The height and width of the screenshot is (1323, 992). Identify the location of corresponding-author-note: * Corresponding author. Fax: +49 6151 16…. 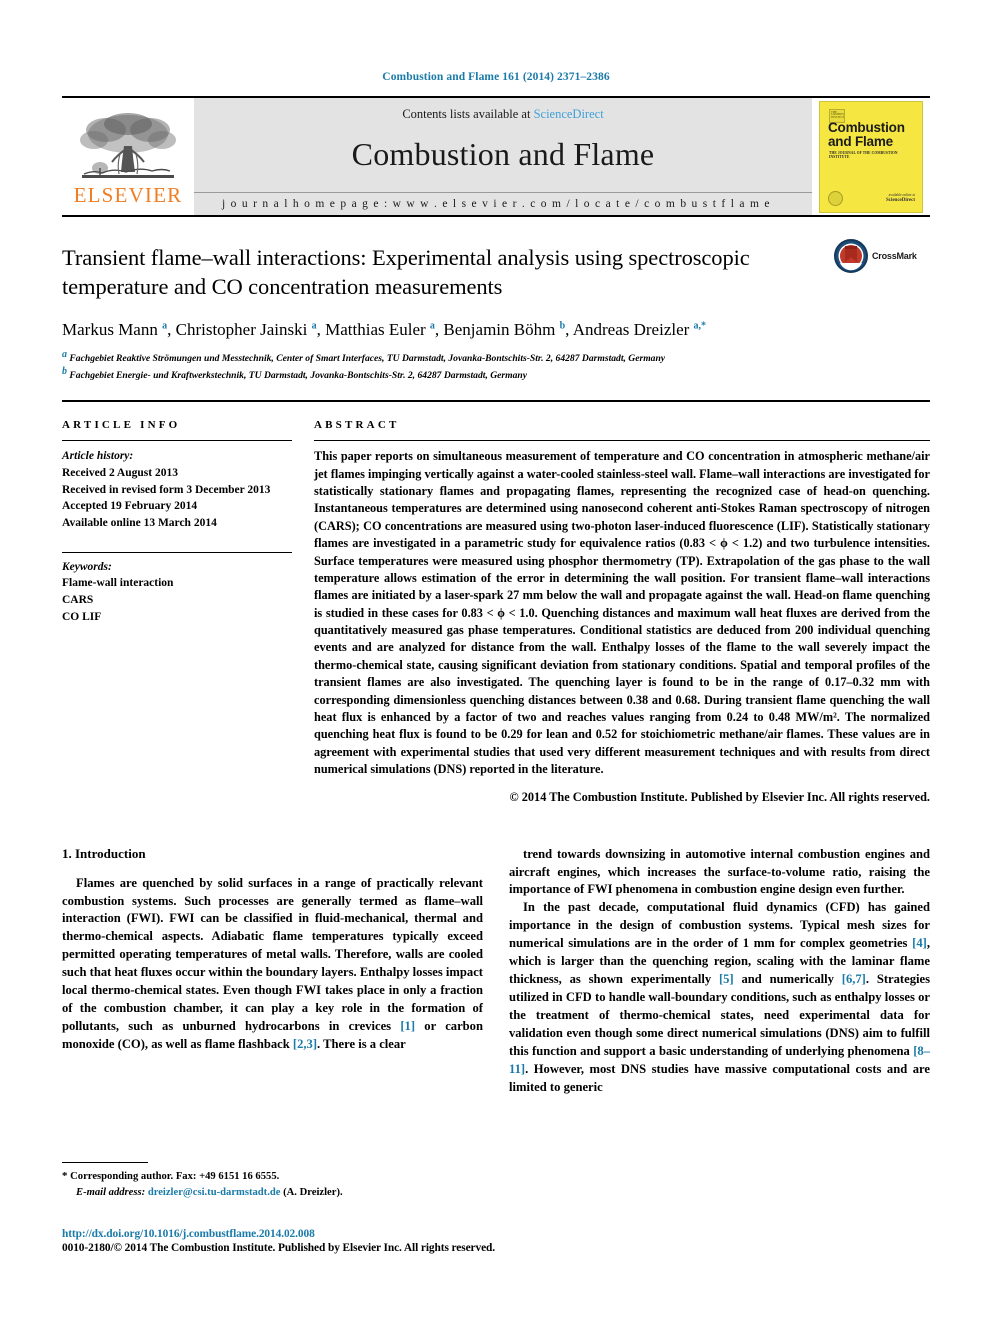
(279, 1176).